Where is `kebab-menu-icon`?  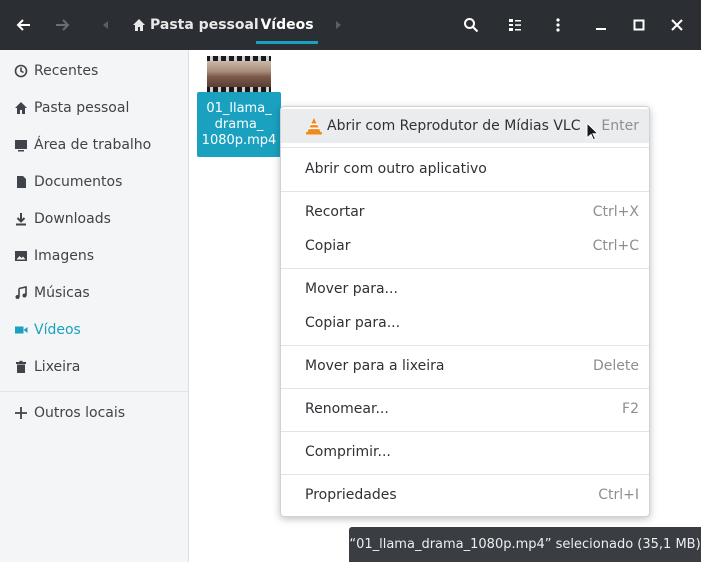 kebab-menu-icon is located at coordinates (558, 25).